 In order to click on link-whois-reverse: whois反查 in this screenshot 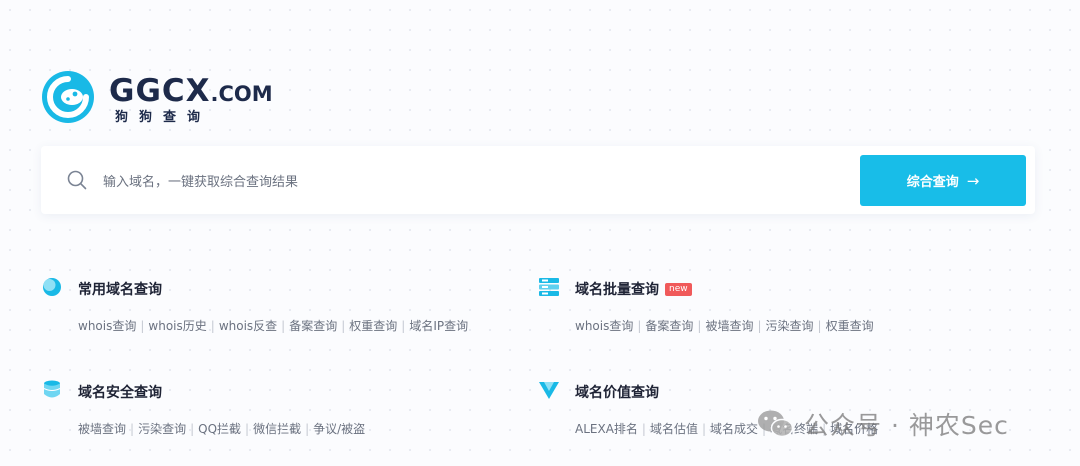, I will do `click(248, 326)`.